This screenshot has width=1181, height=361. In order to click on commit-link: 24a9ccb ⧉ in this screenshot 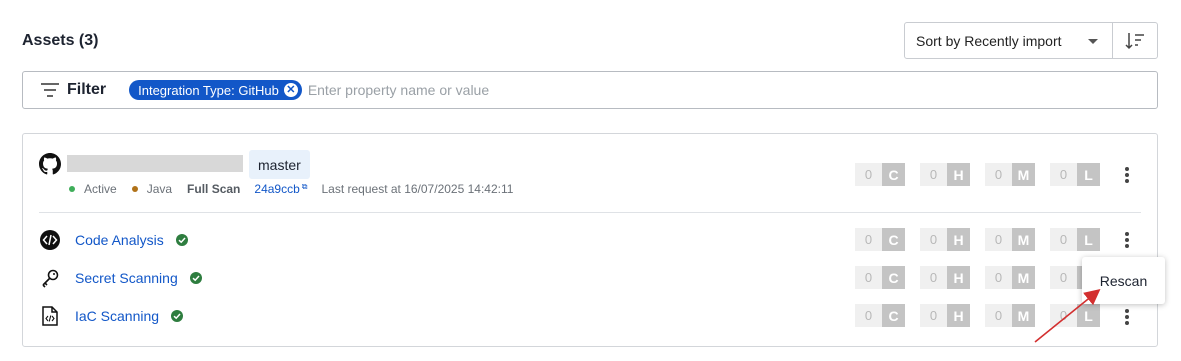, I will do `click(280, 189)`.